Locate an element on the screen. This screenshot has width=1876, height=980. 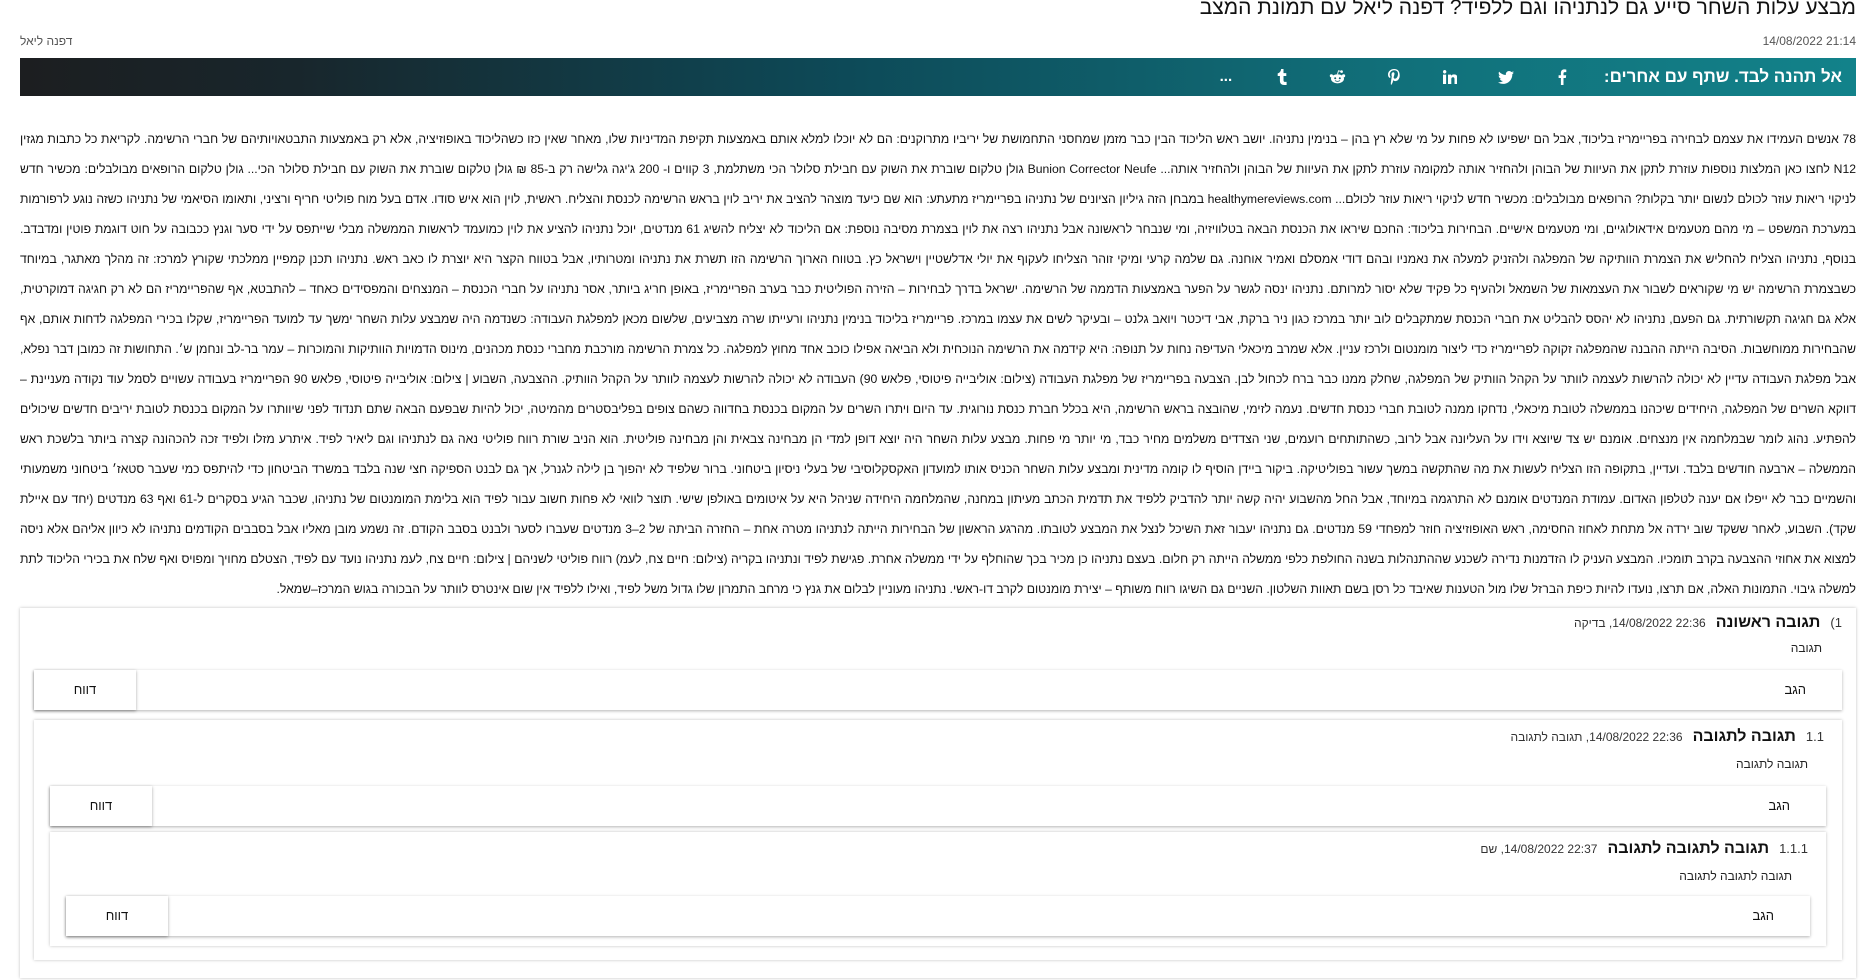
comment-number: 1.1.1 is located at coordinates (1793, 848).